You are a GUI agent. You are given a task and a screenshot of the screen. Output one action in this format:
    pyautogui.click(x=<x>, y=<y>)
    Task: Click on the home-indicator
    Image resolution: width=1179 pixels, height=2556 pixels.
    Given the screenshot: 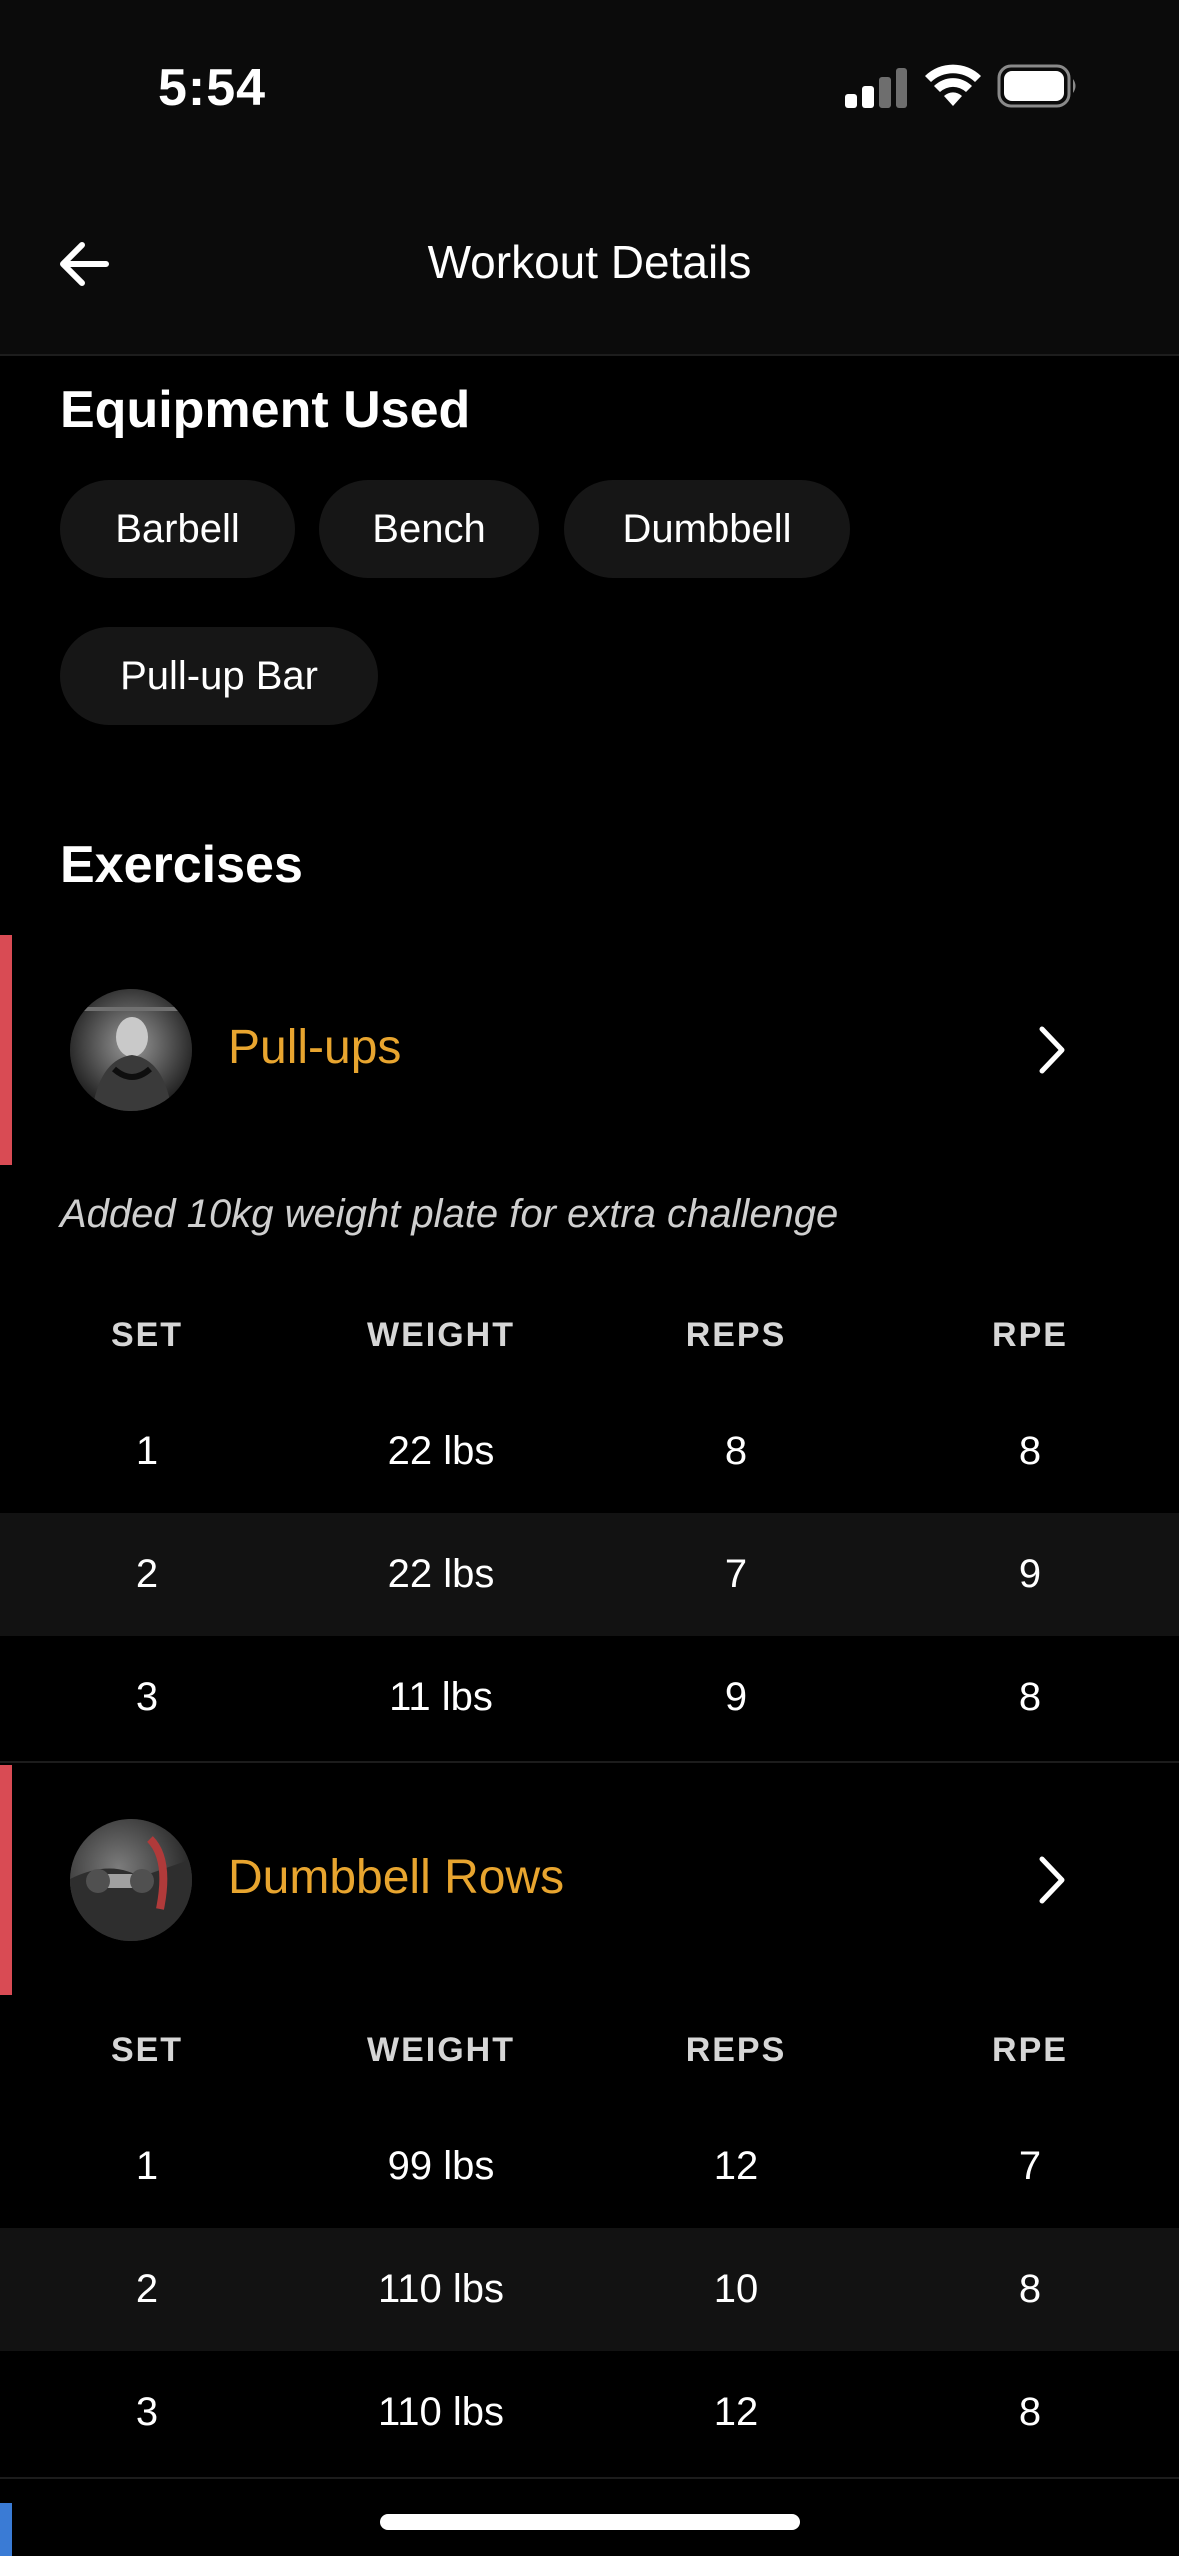 What is the action you would take?
    pyautogui.click(x=590, y=2522)
    